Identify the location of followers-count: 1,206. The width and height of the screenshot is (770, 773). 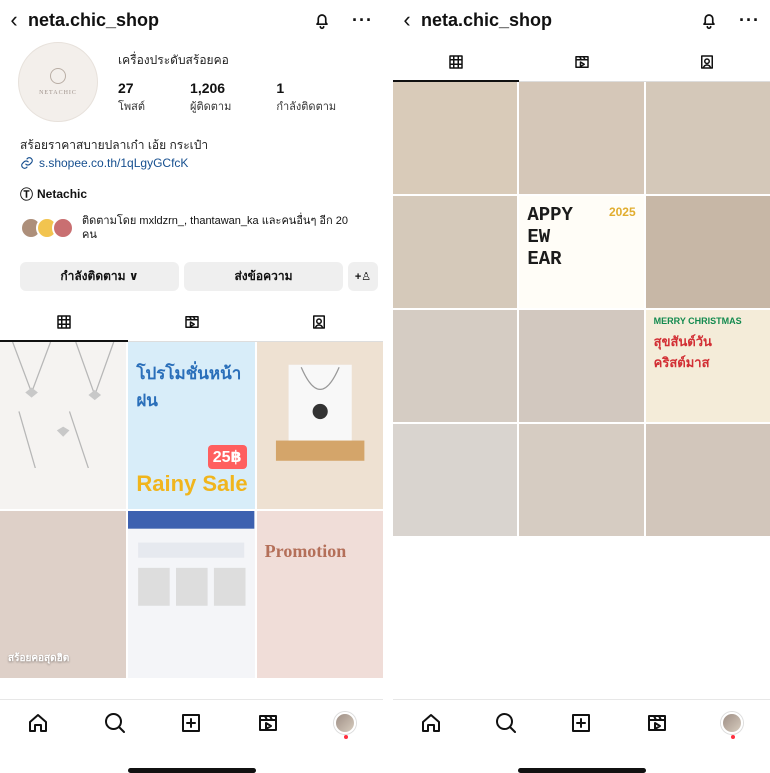
(208, 88).